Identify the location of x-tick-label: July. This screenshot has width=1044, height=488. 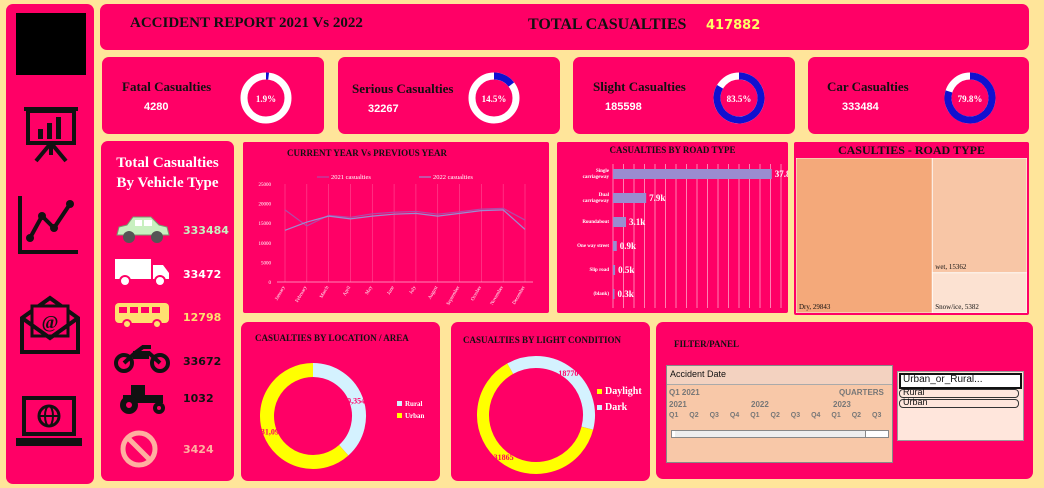
(413, 290).